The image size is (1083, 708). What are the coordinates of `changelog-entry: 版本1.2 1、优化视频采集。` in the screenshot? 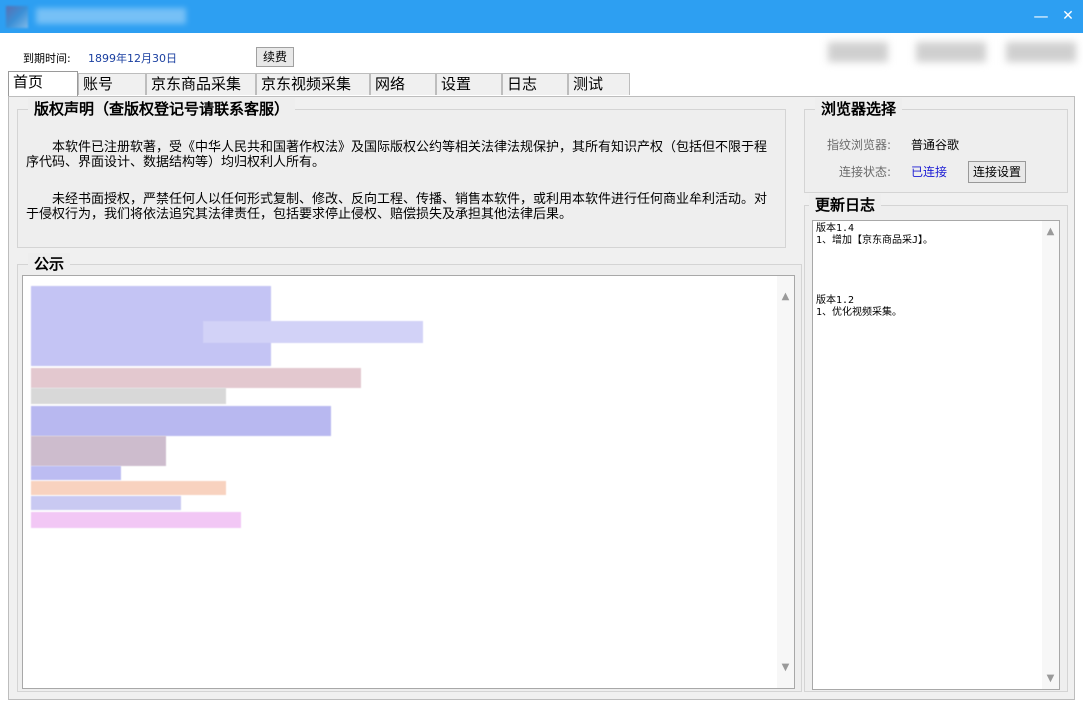 It's located at (859, 307).